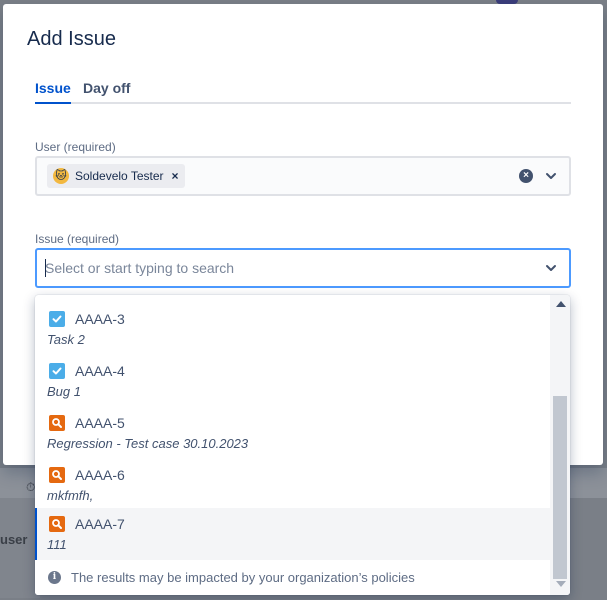 Image resolution: width=607 pixels, height=600 pixels. I want to click on tab-bar: Issue Day off, so click(303, 91).